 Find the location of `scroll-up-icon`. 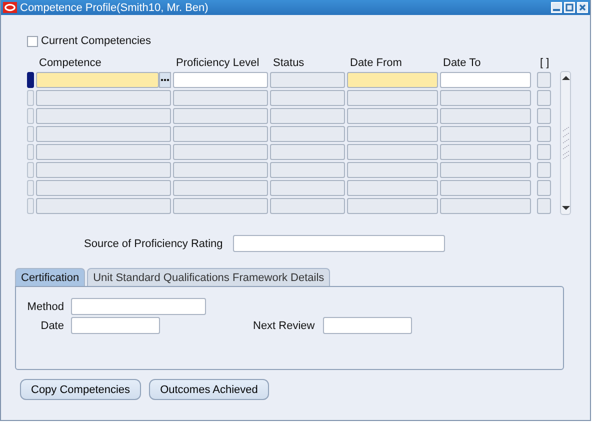

scroll-up-icon is located at coordinates (566, 78).